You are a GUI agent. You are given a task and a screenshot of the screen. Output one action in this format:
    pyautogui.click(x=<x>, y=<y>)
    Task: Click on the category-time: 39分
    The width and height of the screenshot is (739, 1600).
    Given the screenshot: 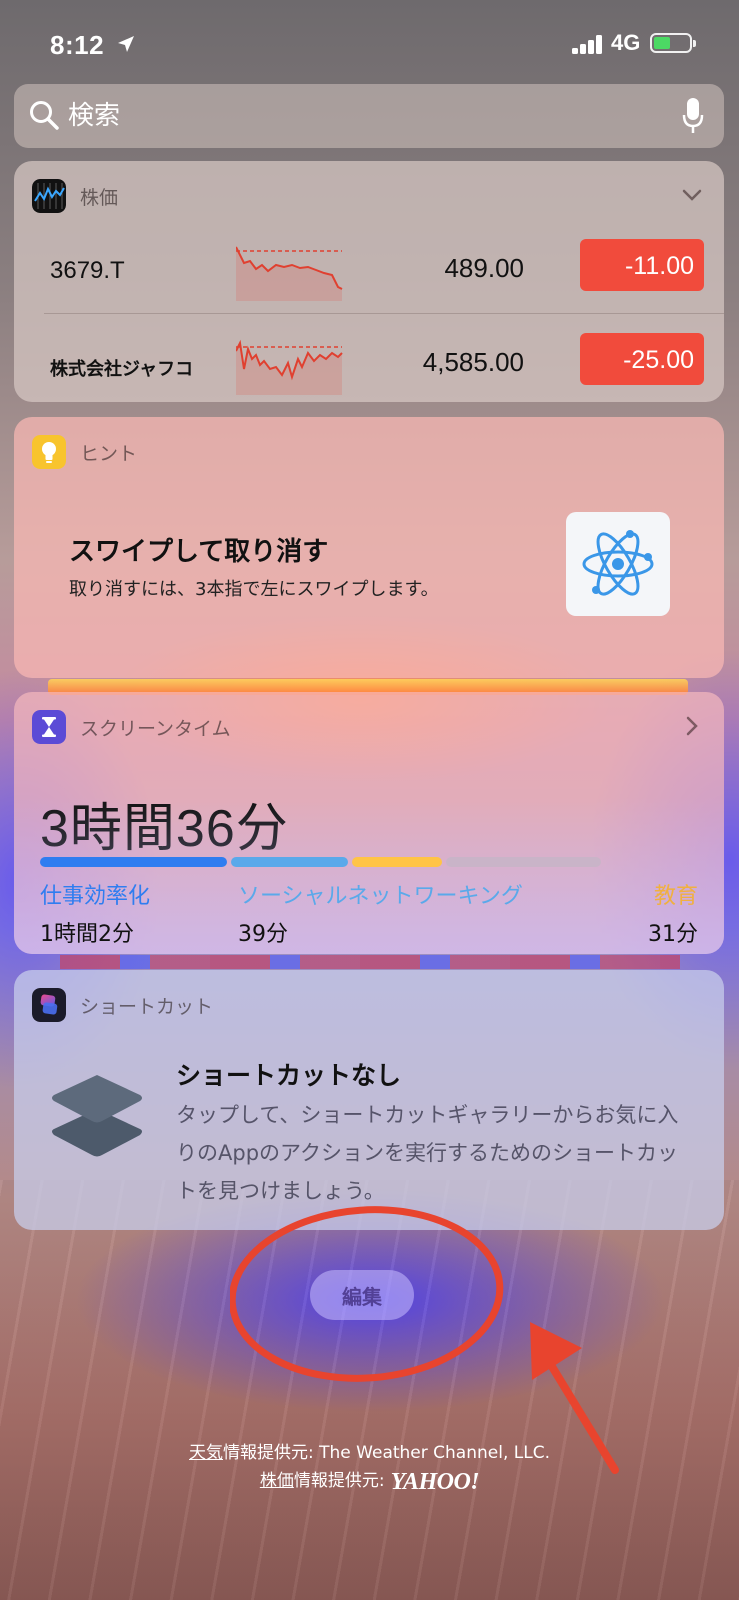 What is the action you would take?
    pyautogui.click(x=263, y=934)
    